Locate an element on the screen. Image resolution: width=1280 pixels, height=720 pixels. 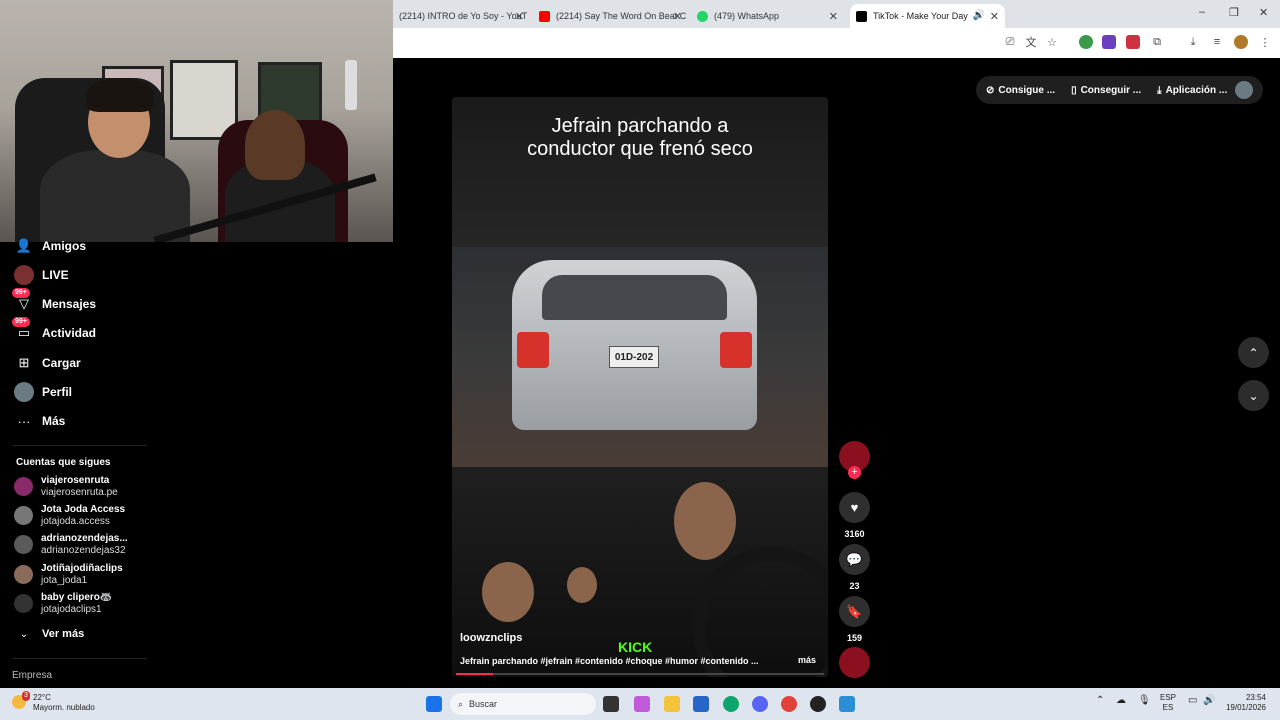
close-window-button: ✕ is located at coordinates (1263, 12).